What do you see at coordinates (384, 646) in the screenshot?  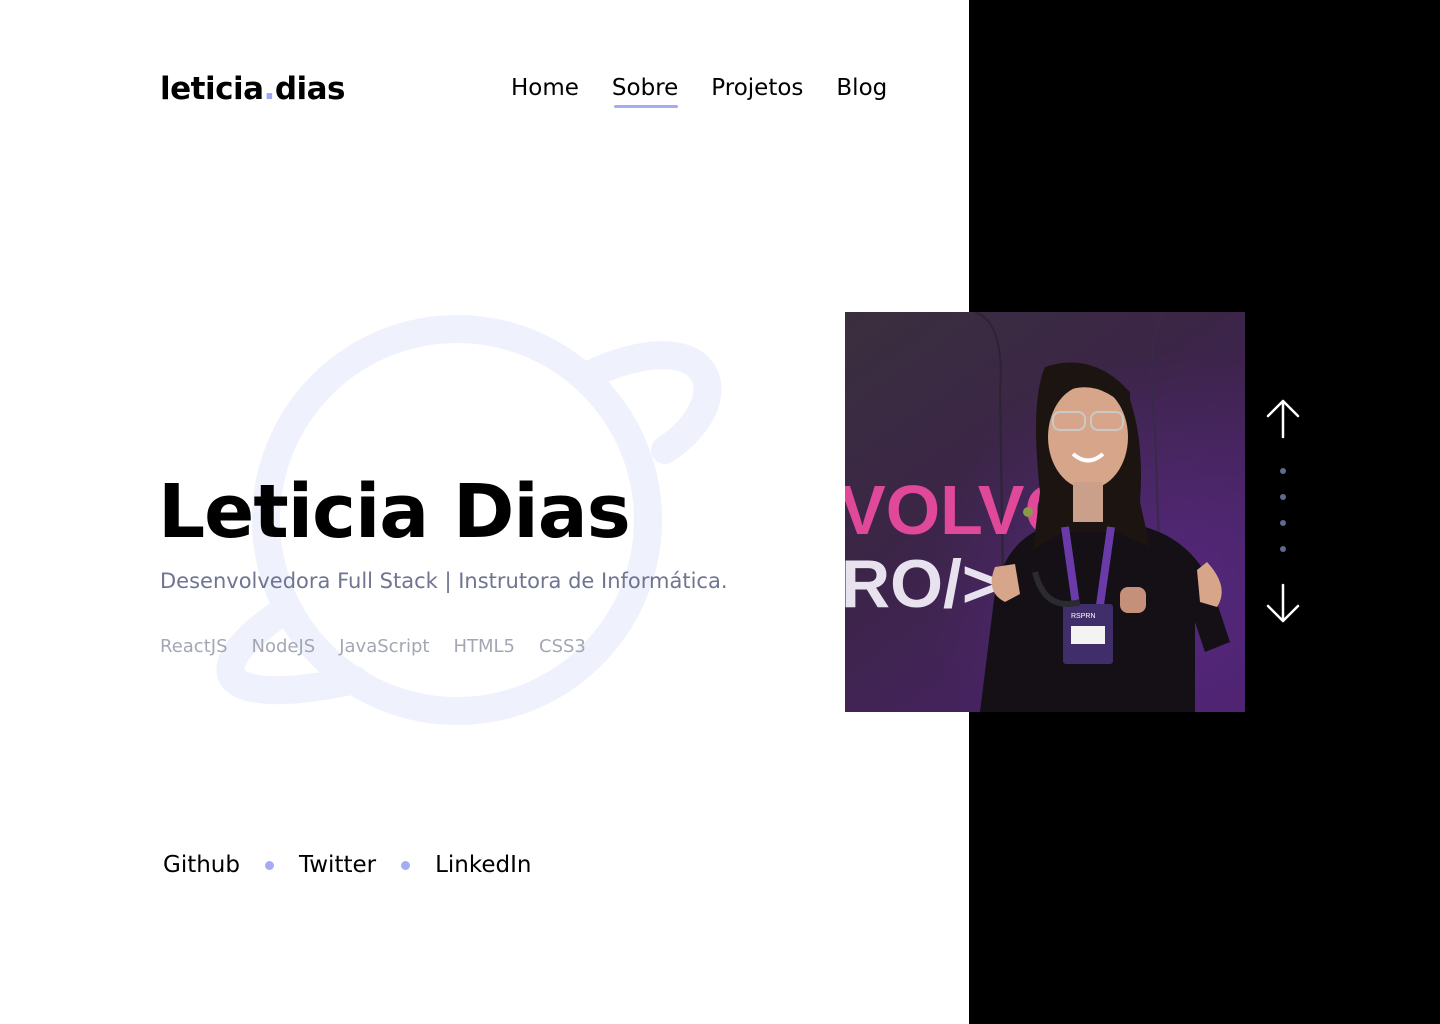 I see `tag-javascript: JavaScript` at bounding box center [384, 646].